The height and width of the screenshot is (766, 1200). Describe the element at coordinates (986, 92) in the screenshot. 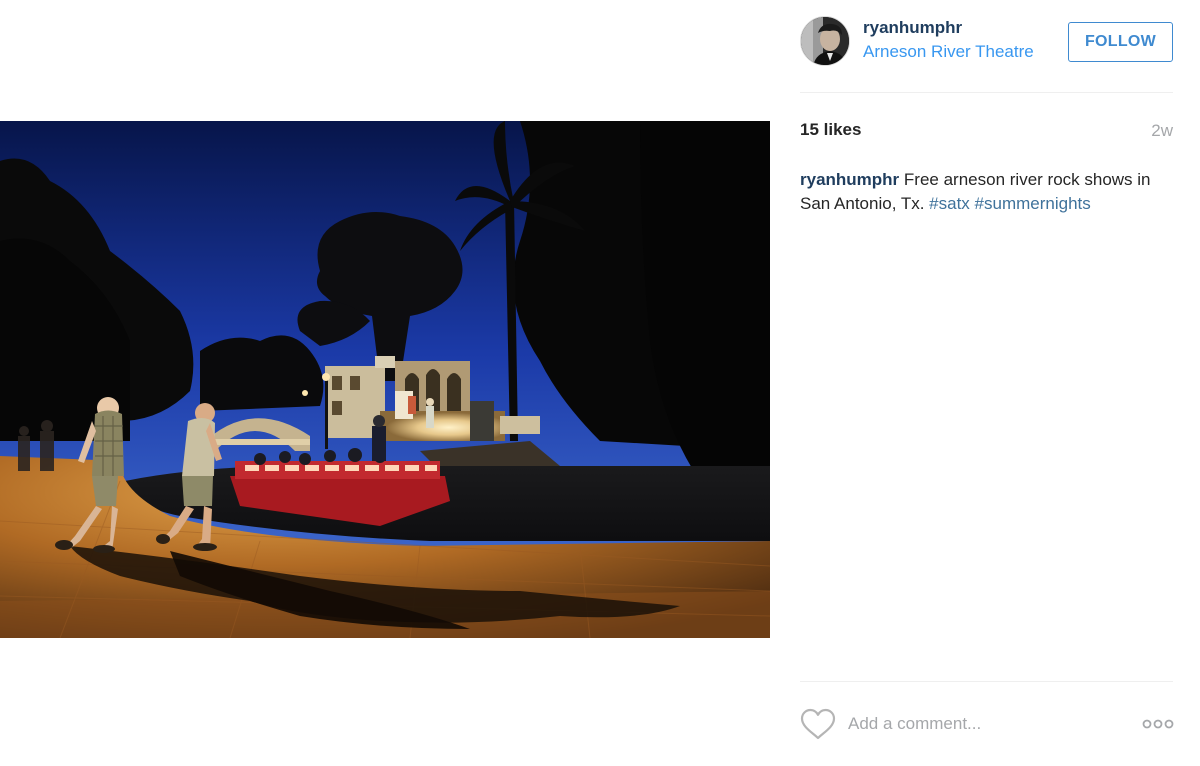

I see `header-divider` at that location.